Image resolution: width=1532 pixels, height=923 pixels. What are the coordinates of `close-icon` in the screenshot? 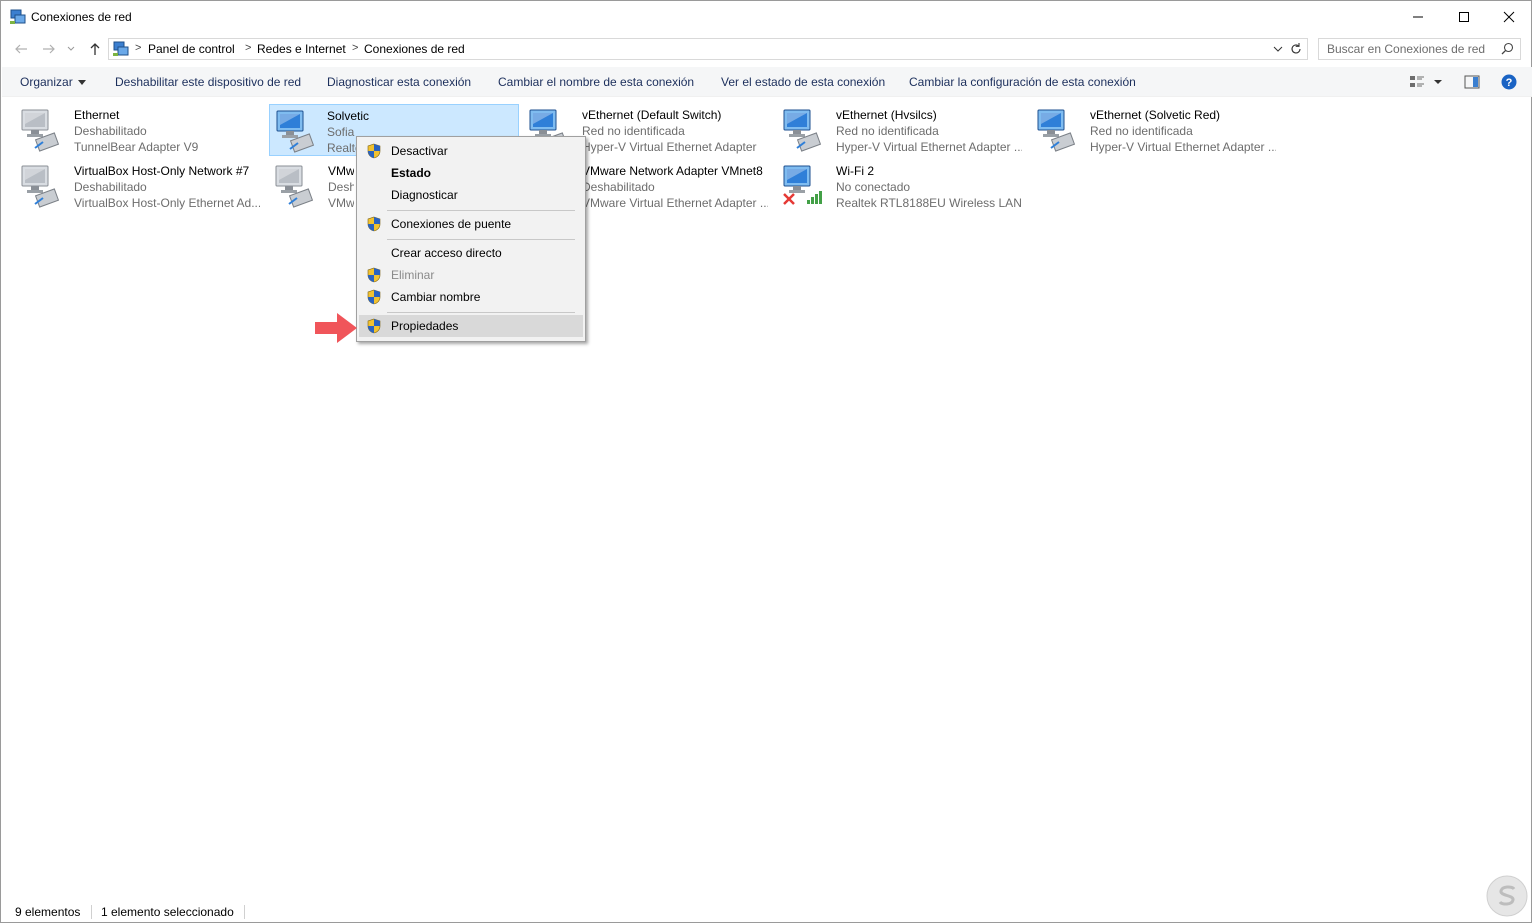 It's located at (1509, 16).